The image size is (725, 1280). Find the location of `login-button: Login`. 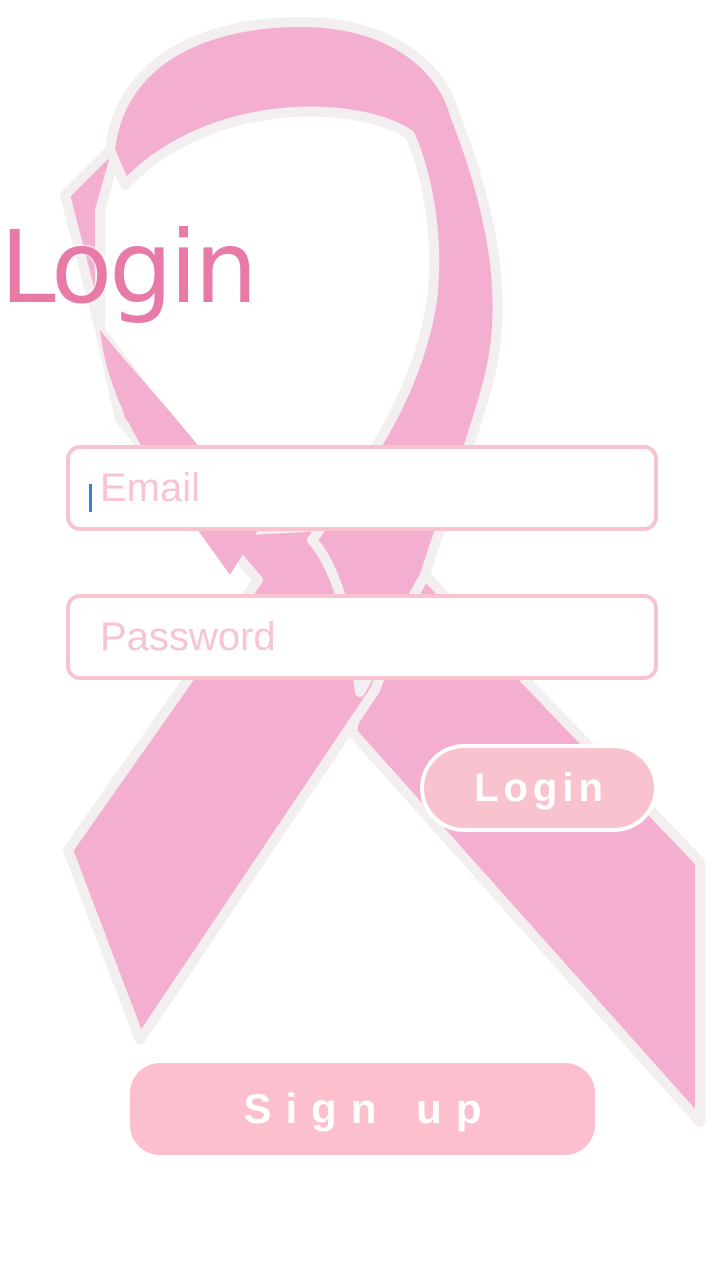

login-button: Login is located at coordinates (539, 788).